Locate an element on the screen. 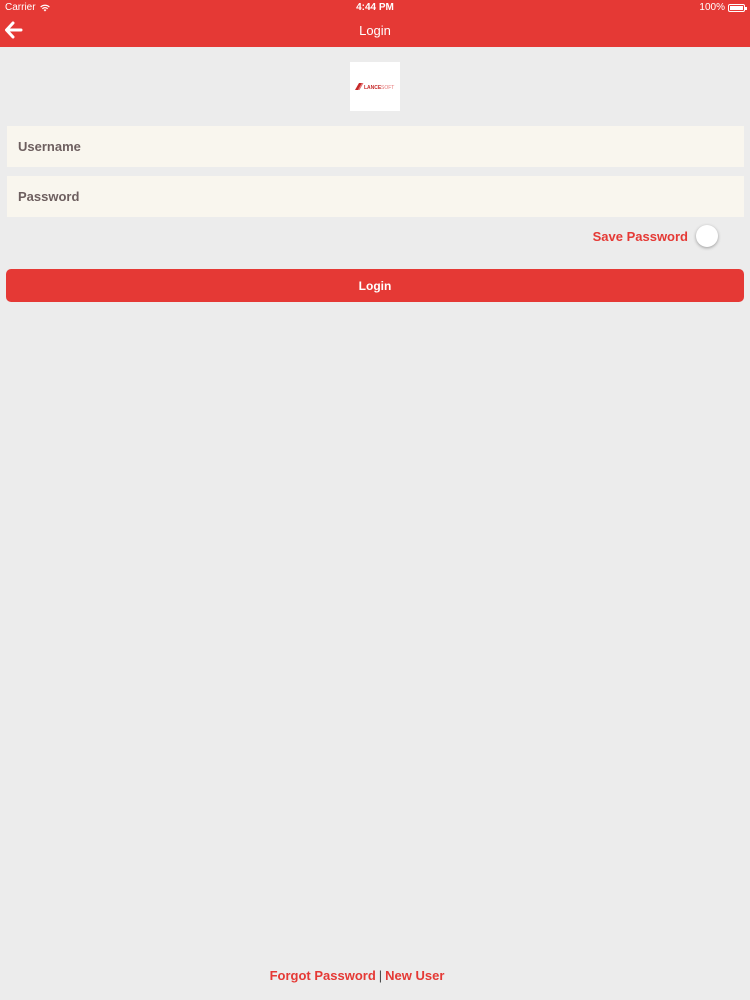 The image size is (750, 1000). toggle-knob is located at coordinates (707, 236).